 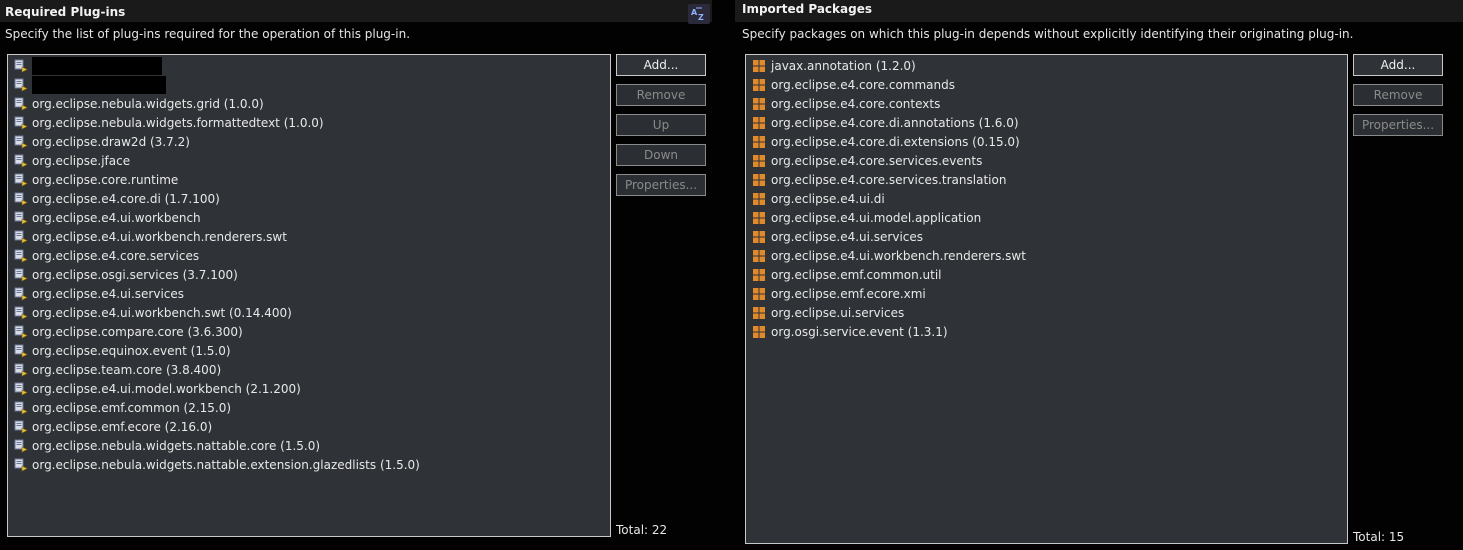 What do you see at coordinates (1046, 331) in the screenshot?
I see `list-item: org.osgi.service.event (1.3.1)` at bounding box center [1046, 331].